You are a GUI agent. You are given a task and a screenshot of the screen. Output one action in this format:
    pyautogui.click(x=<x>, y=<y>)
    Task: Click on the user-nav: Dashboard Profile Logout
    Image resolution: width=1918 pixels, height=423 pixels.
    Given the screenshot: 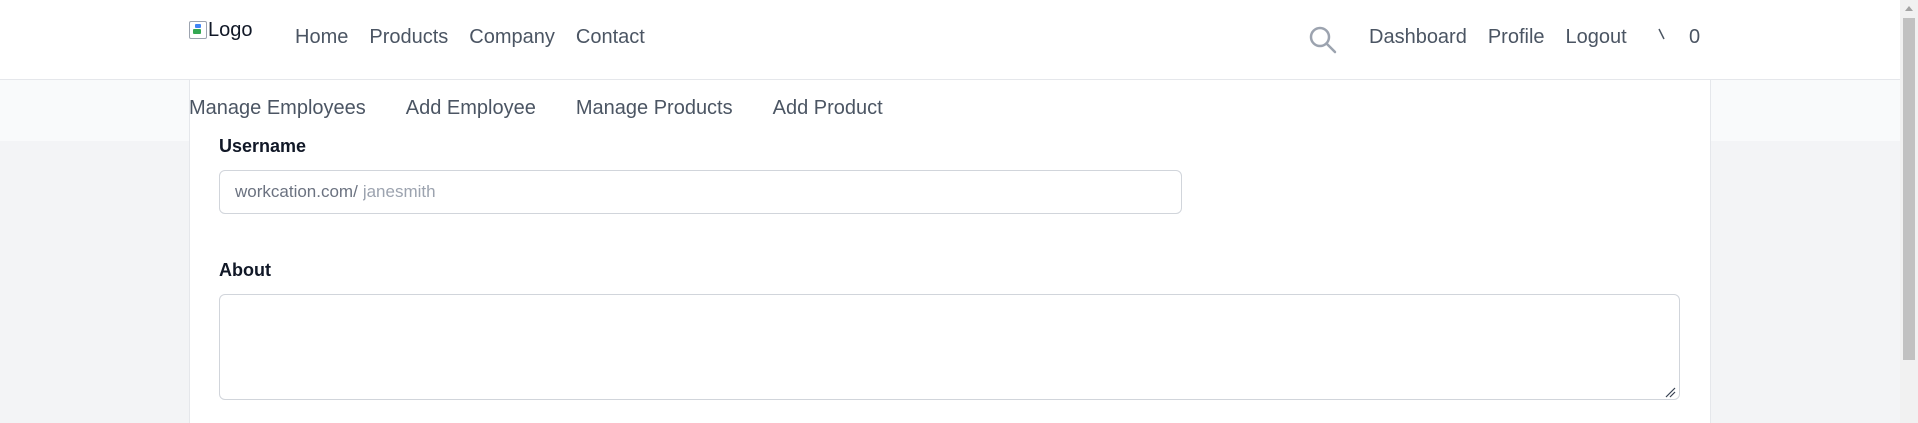 What is the action you would take?
    pyautogui.click(x=1508, y=37)
    